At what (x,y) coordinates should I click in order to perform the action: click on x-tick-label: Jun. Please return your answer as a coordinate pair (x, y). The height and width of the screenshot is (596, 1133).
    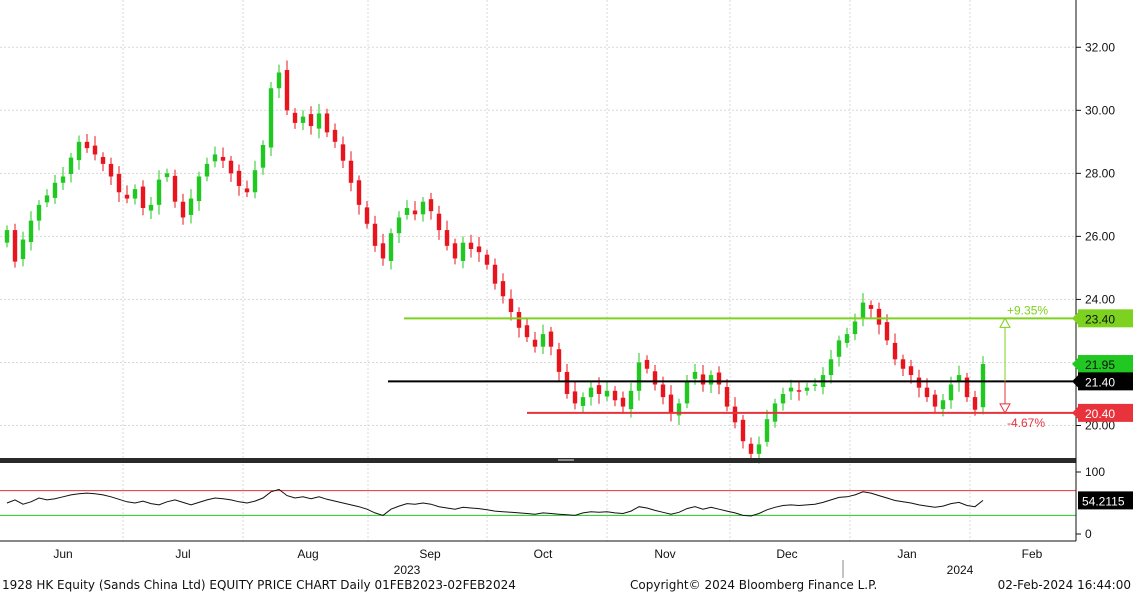
    Looking at the image, I should click on (62, 554).